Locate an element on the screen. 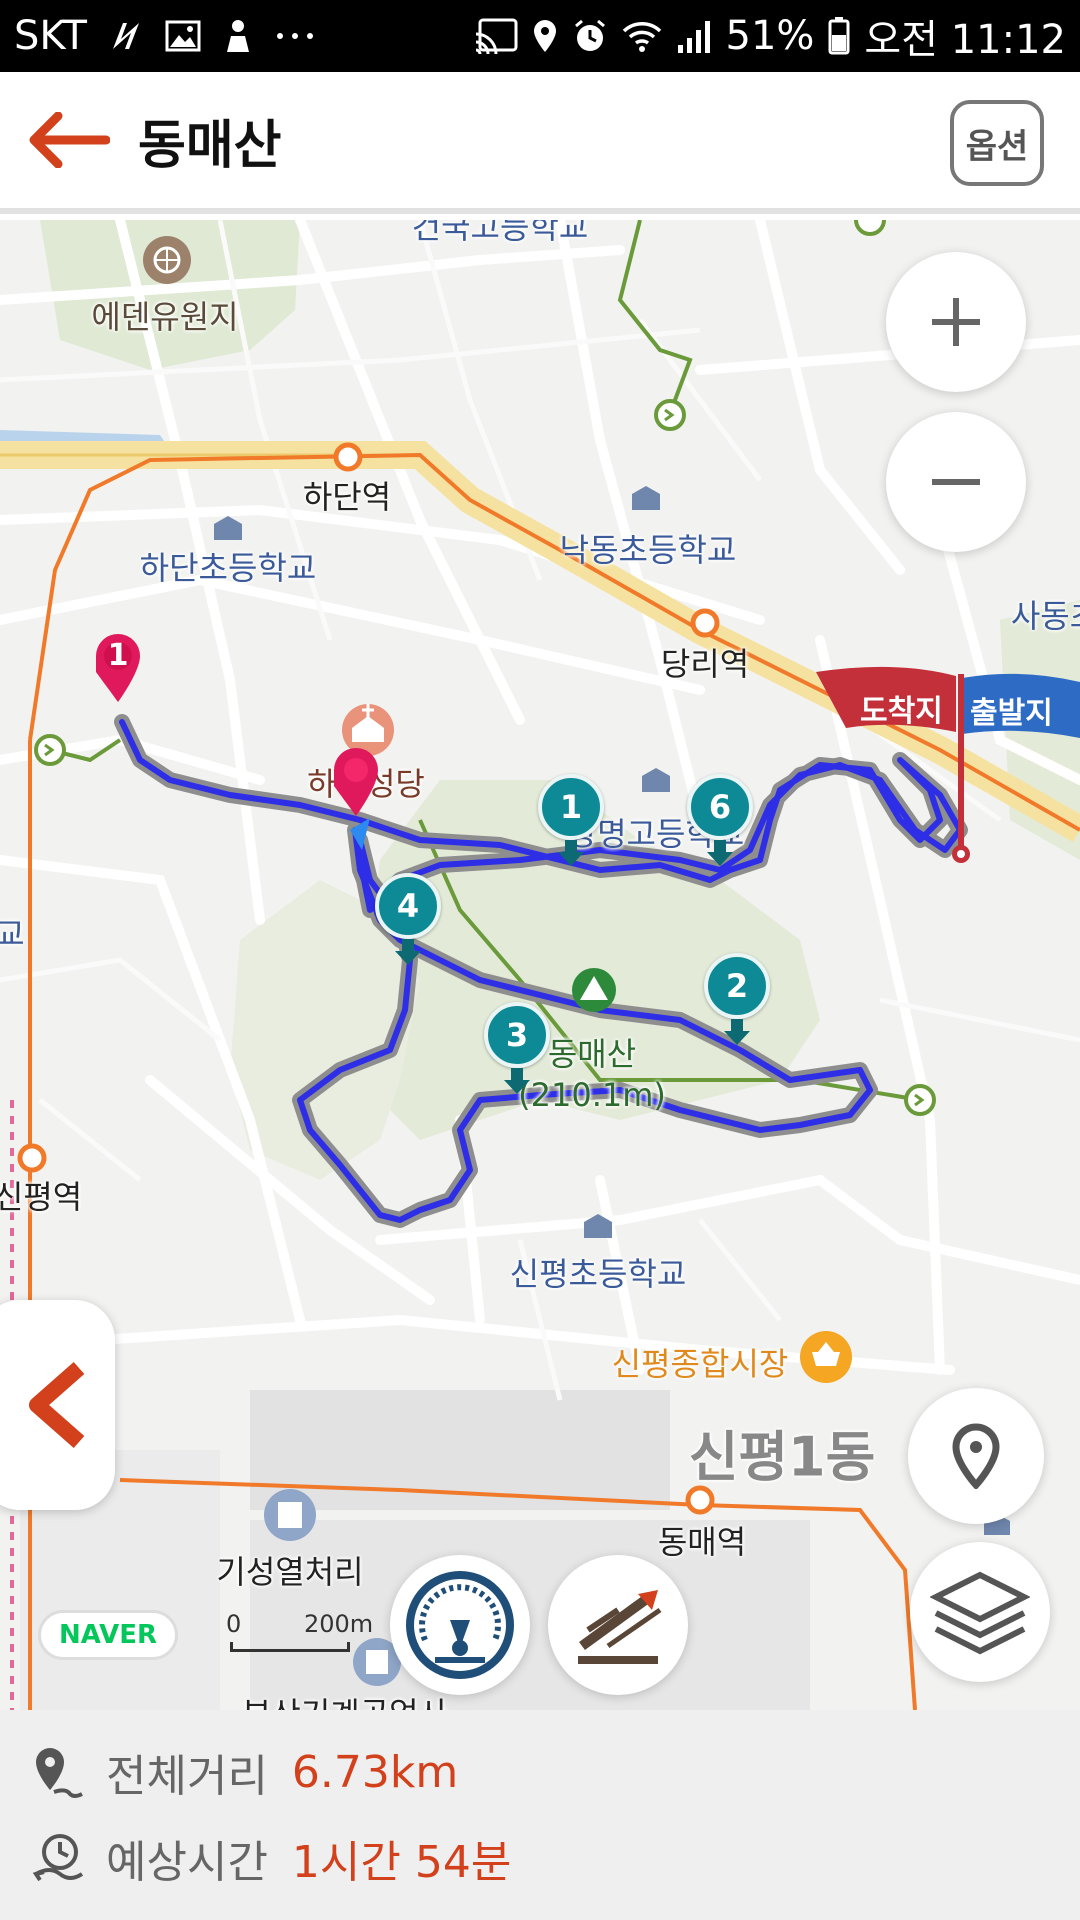 The width and height of the screenshot is (1080, 1920). location-icon is located at coordinates (545, 36).